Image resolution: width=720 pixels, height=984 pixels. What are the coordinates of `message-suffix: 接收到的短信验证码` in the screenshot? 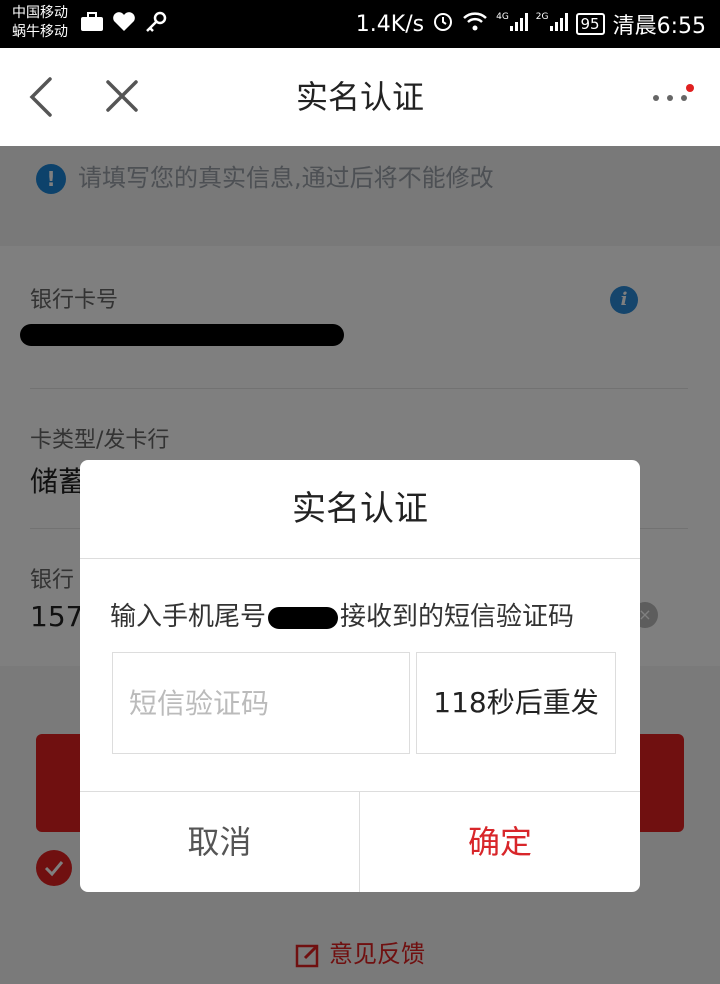 It's located at (457, 617).